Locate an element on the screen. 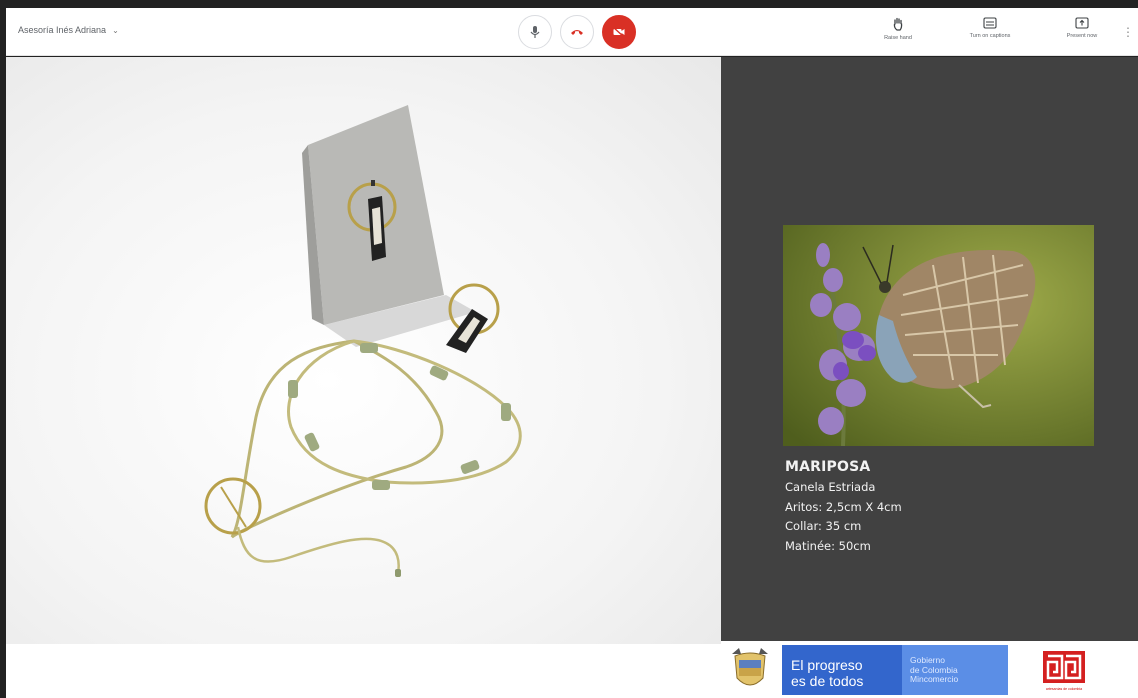 The height and width of the screenshot is (698, 1138). end-call-button is located at coordinates (577, 32).